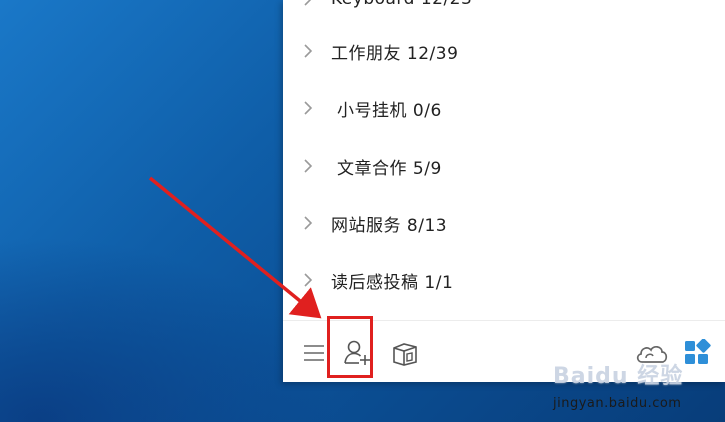 The width and height of the screenshot is (725, 422). I want to click on watermark-url: jingyan.baidu.com, so click(617, 403).